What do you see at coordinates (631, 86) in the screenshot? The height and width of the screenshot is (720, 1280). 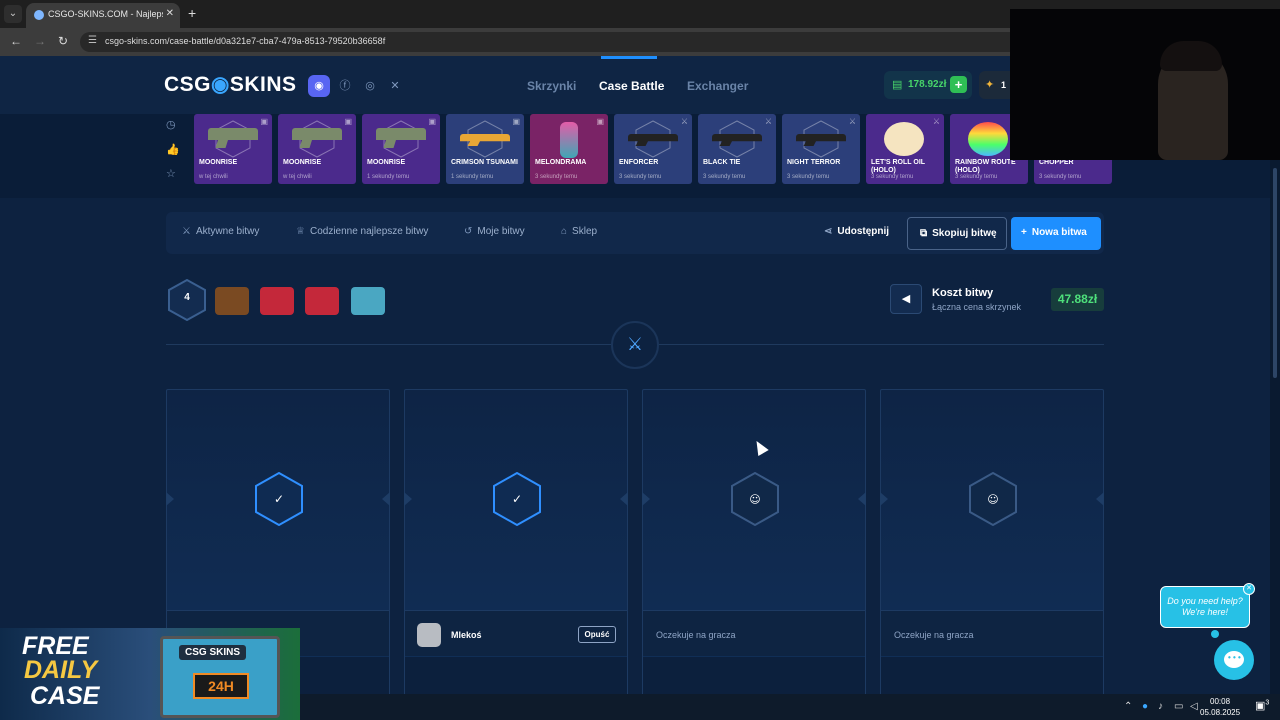 I see `nav-case-battle: Case Battle` at bounding box center [631, 86].